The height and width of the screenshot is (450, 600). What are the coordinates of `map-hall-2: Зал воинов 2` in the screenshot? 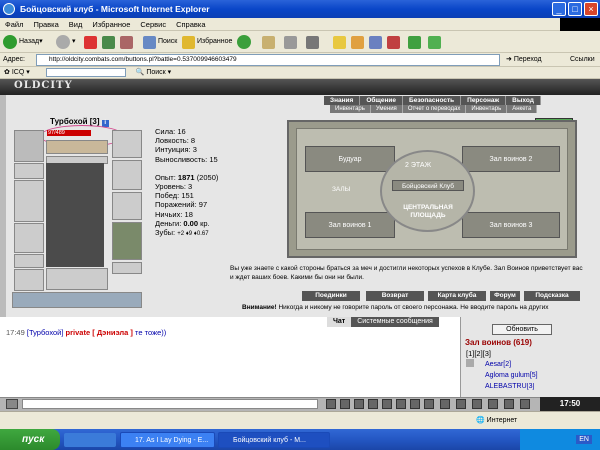 It's located at (511, 159).